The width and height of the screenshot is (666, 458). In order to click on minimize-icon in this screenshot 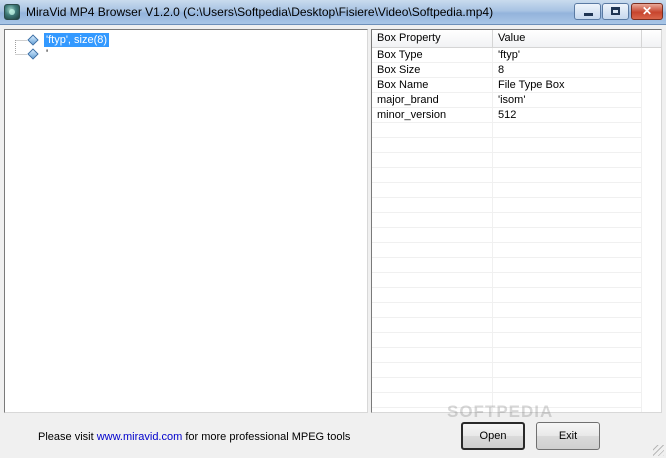, I will do `click(588, 14)`.